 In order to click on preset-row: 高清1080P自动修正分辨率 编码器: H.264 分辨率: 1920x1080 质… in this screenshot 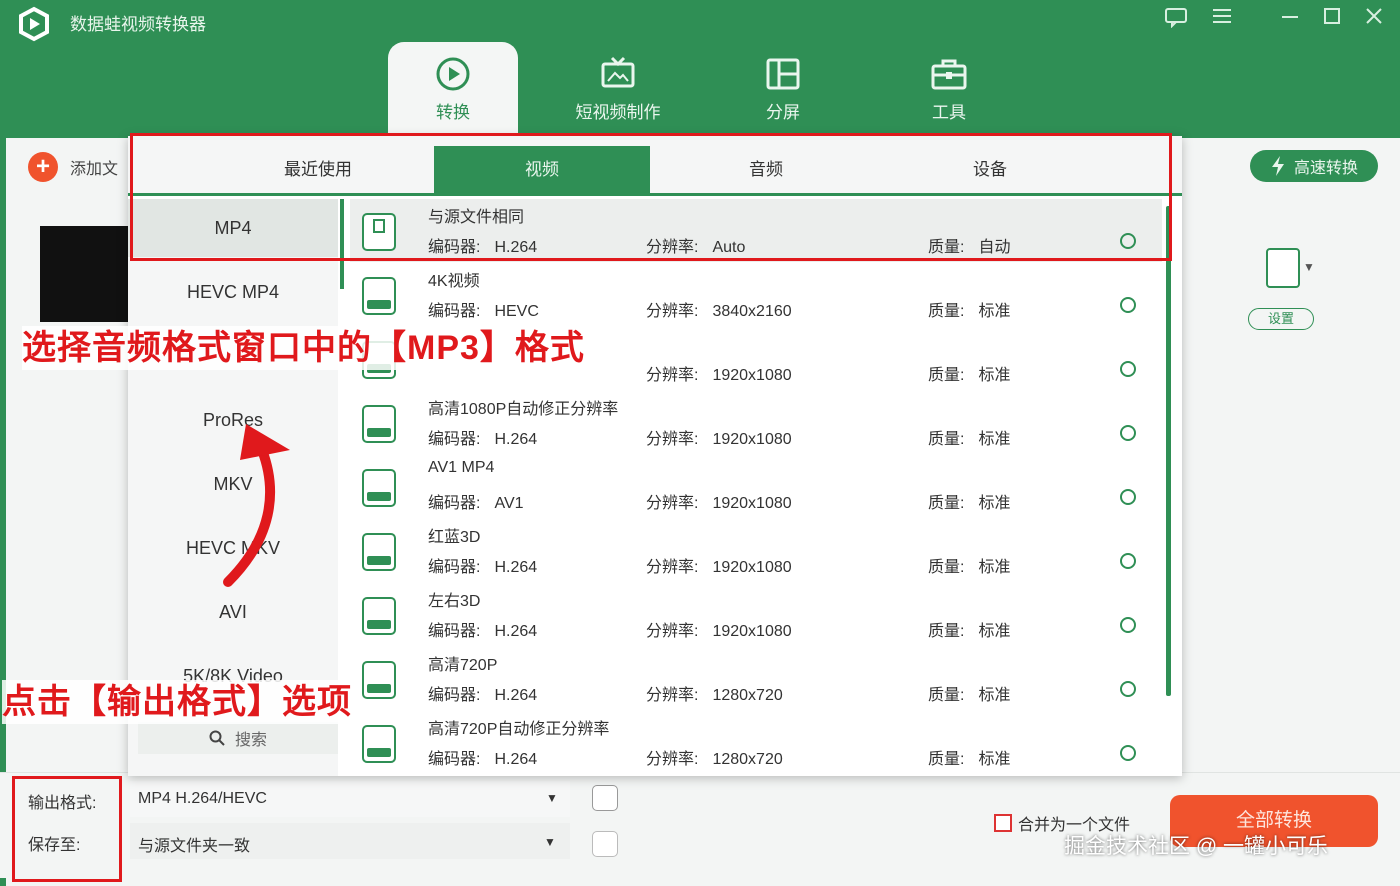, I will do `click(756, 422)`.